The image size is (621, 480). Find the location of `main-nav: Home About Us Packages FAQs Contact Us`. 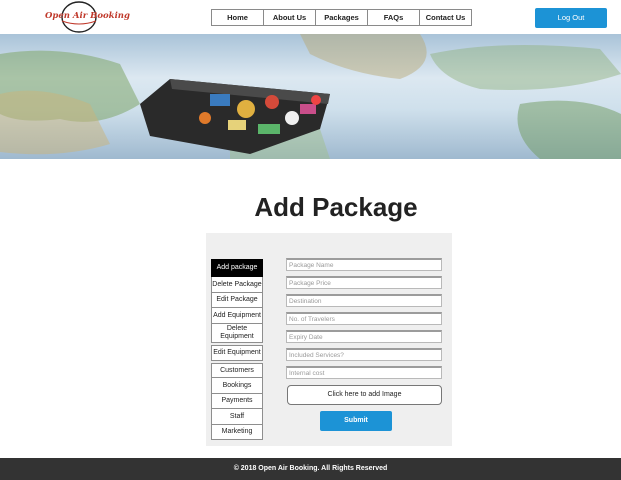

main-nav: Home About Us Packages FAQs Contact Us is located at coordinates (341, 17).